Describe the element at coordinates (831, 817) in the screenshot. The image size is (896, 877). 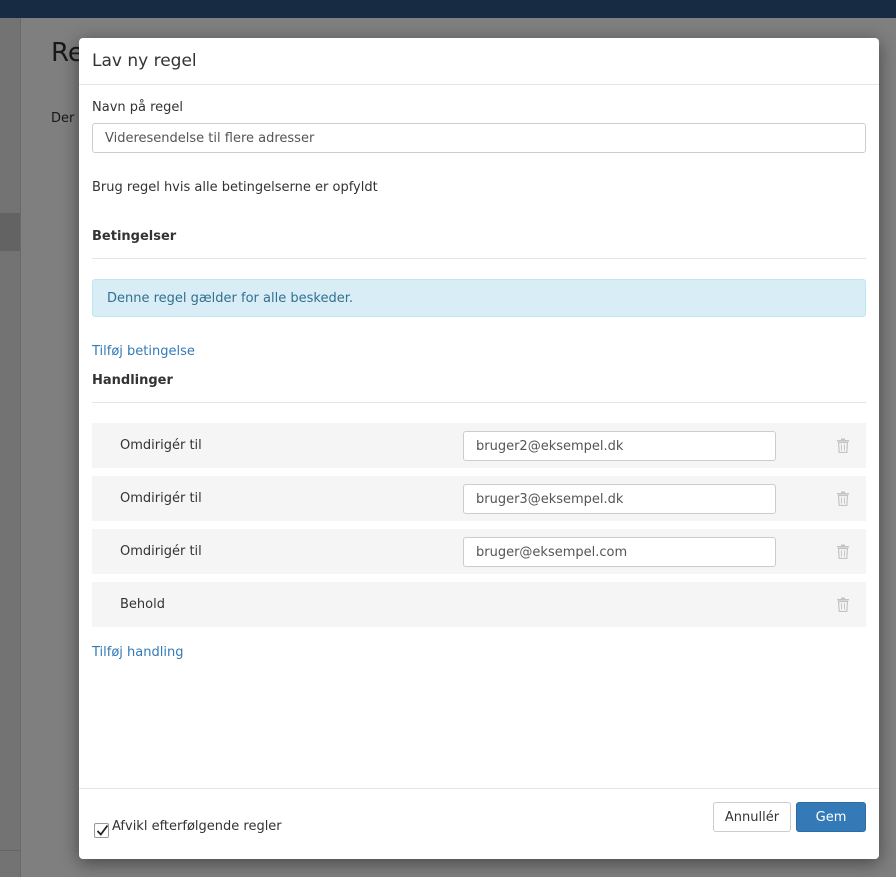
I see `save-button: Gem` at that location.